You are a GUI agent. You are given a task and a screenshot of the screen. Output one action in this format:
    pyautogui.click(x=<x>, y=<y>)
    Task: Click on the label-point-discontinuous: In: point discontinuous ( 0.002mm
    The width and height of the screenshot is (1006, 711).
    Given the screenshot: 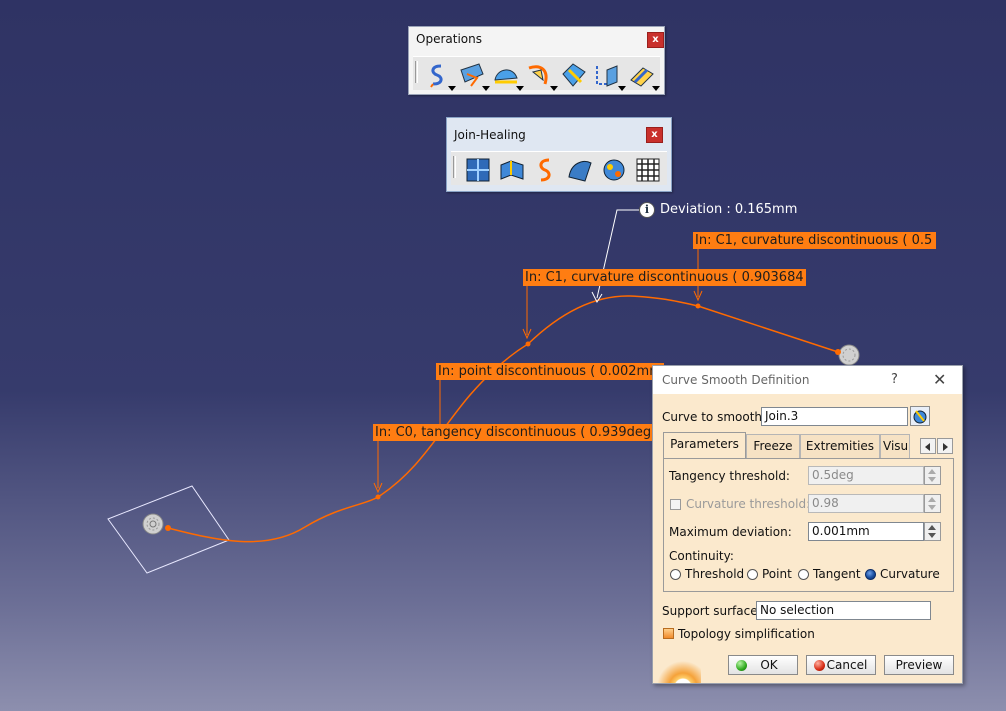 What is the action you would take?
    pyautogui.click(x=550, y=371)
    